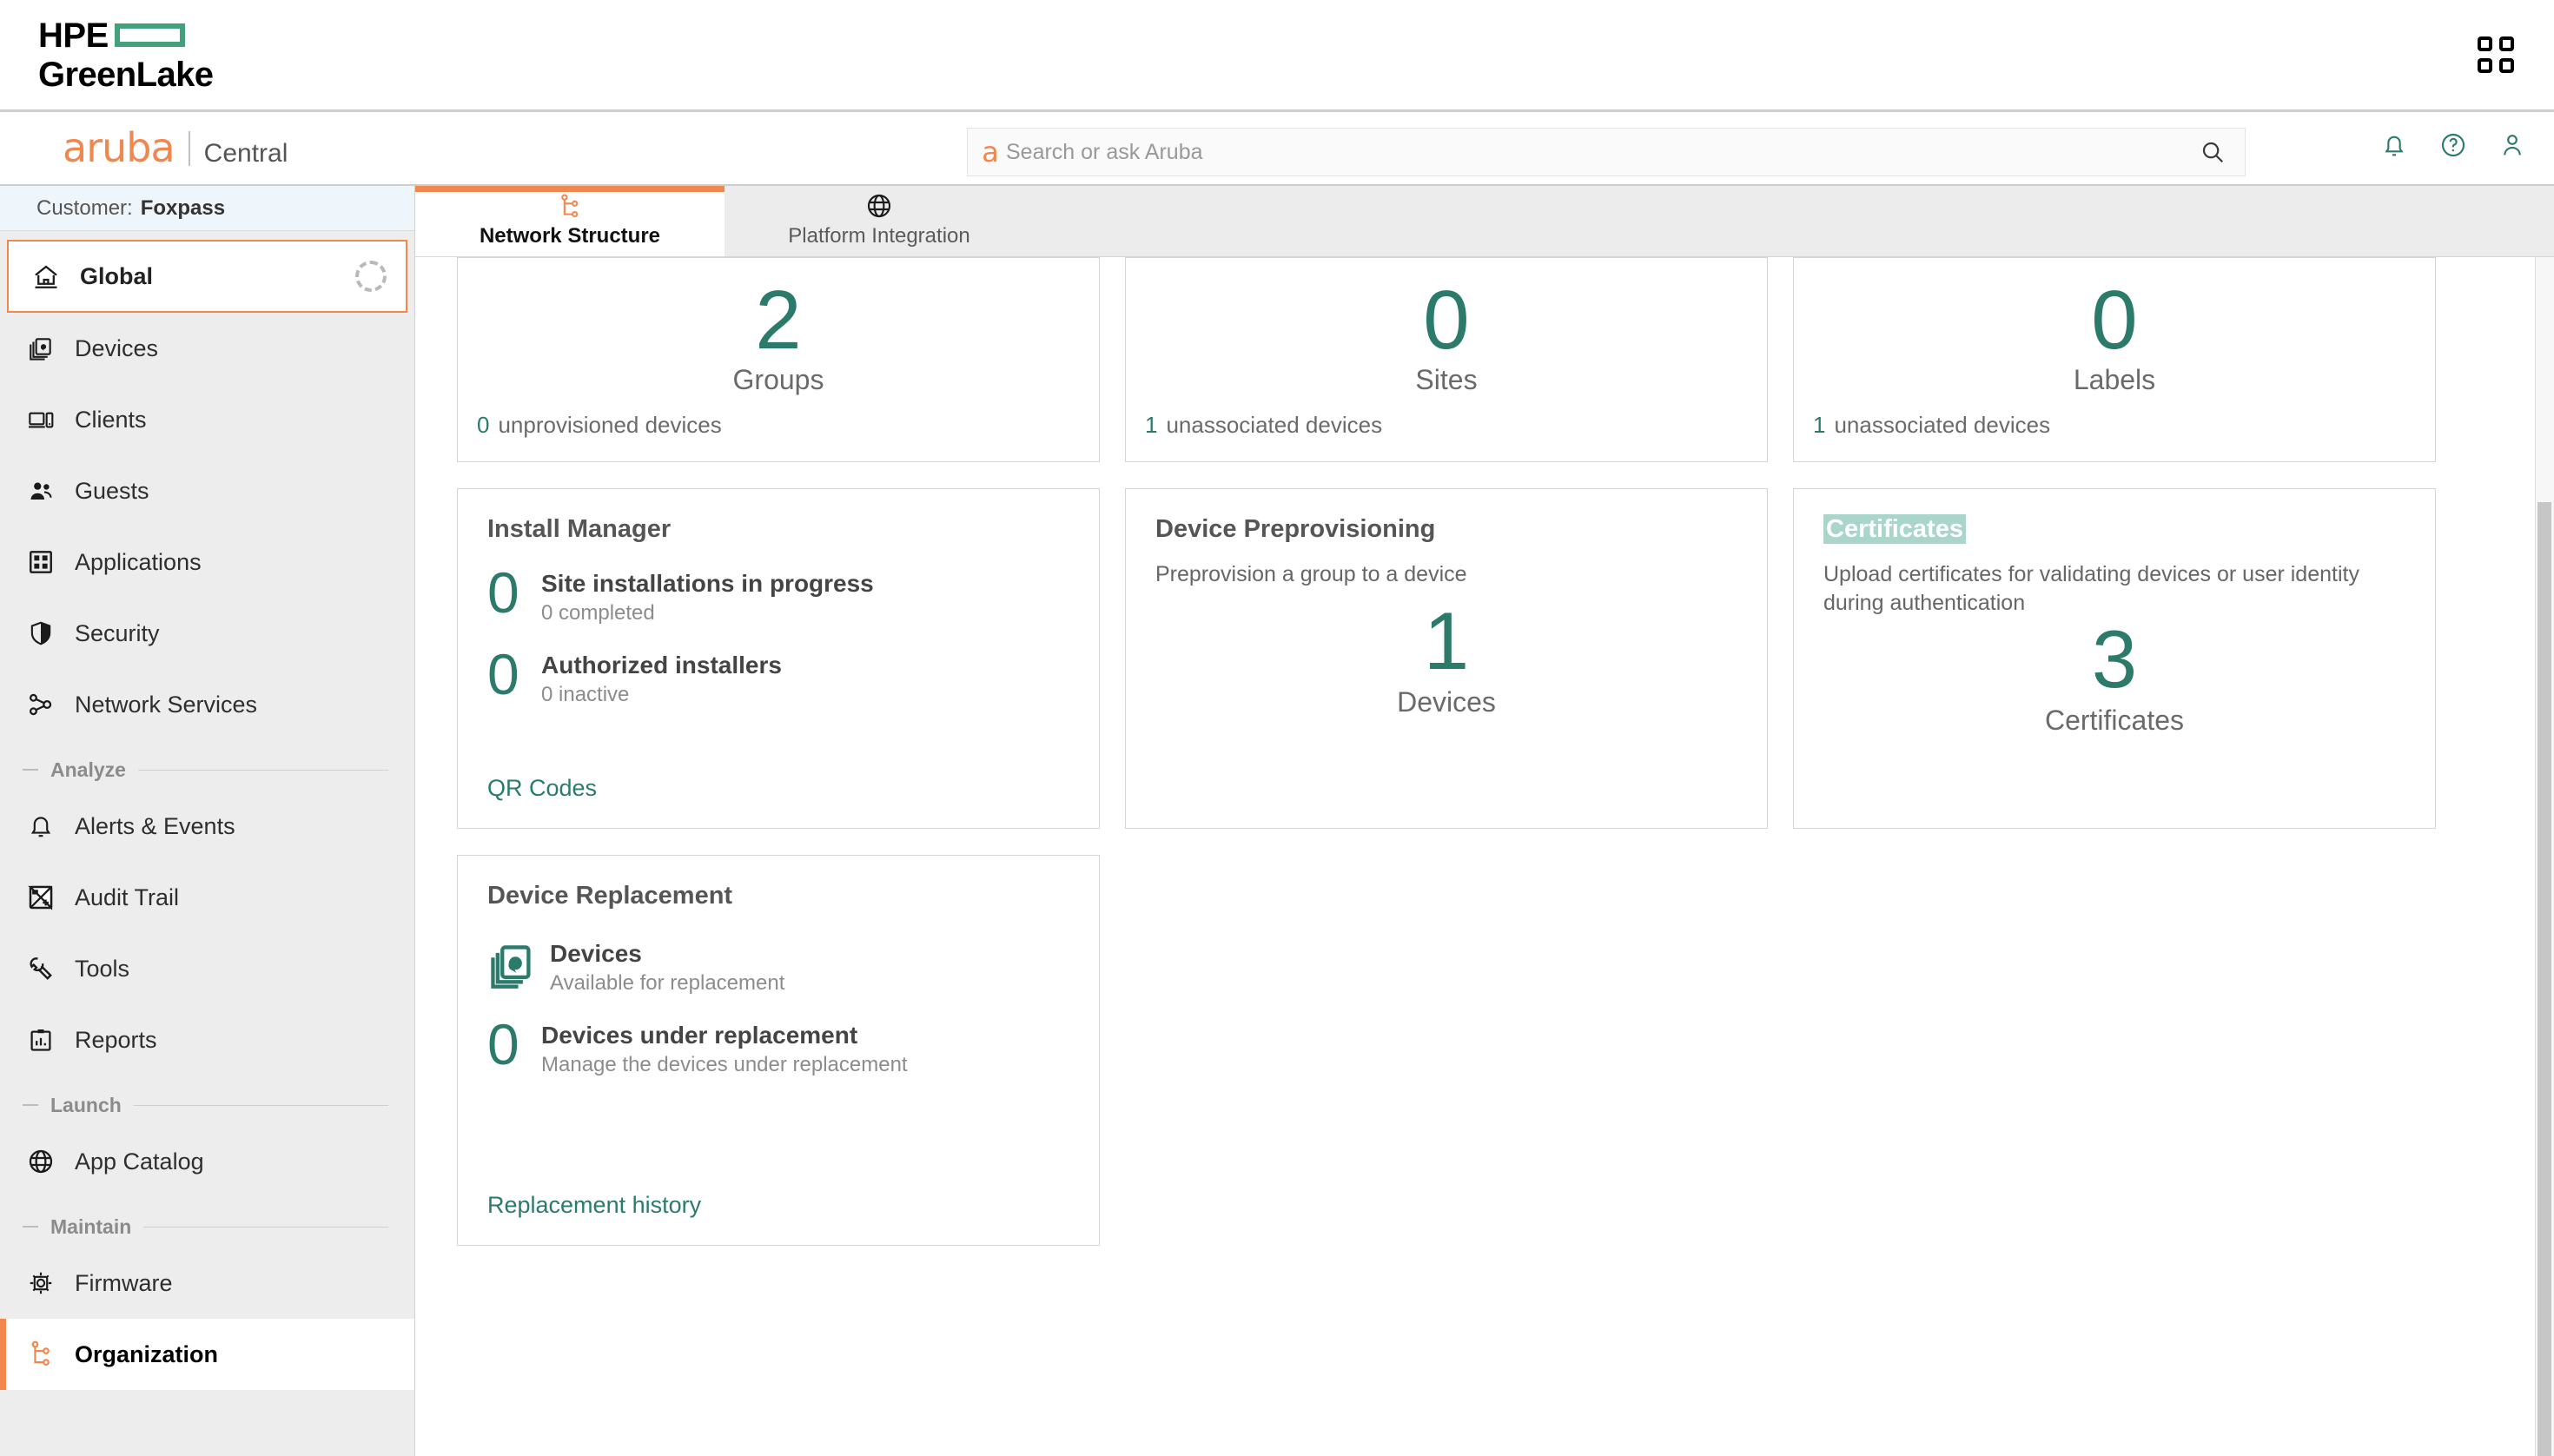 The image size is (2554, 1456). I want to click on help-circle-icon, so click(2453, 145).